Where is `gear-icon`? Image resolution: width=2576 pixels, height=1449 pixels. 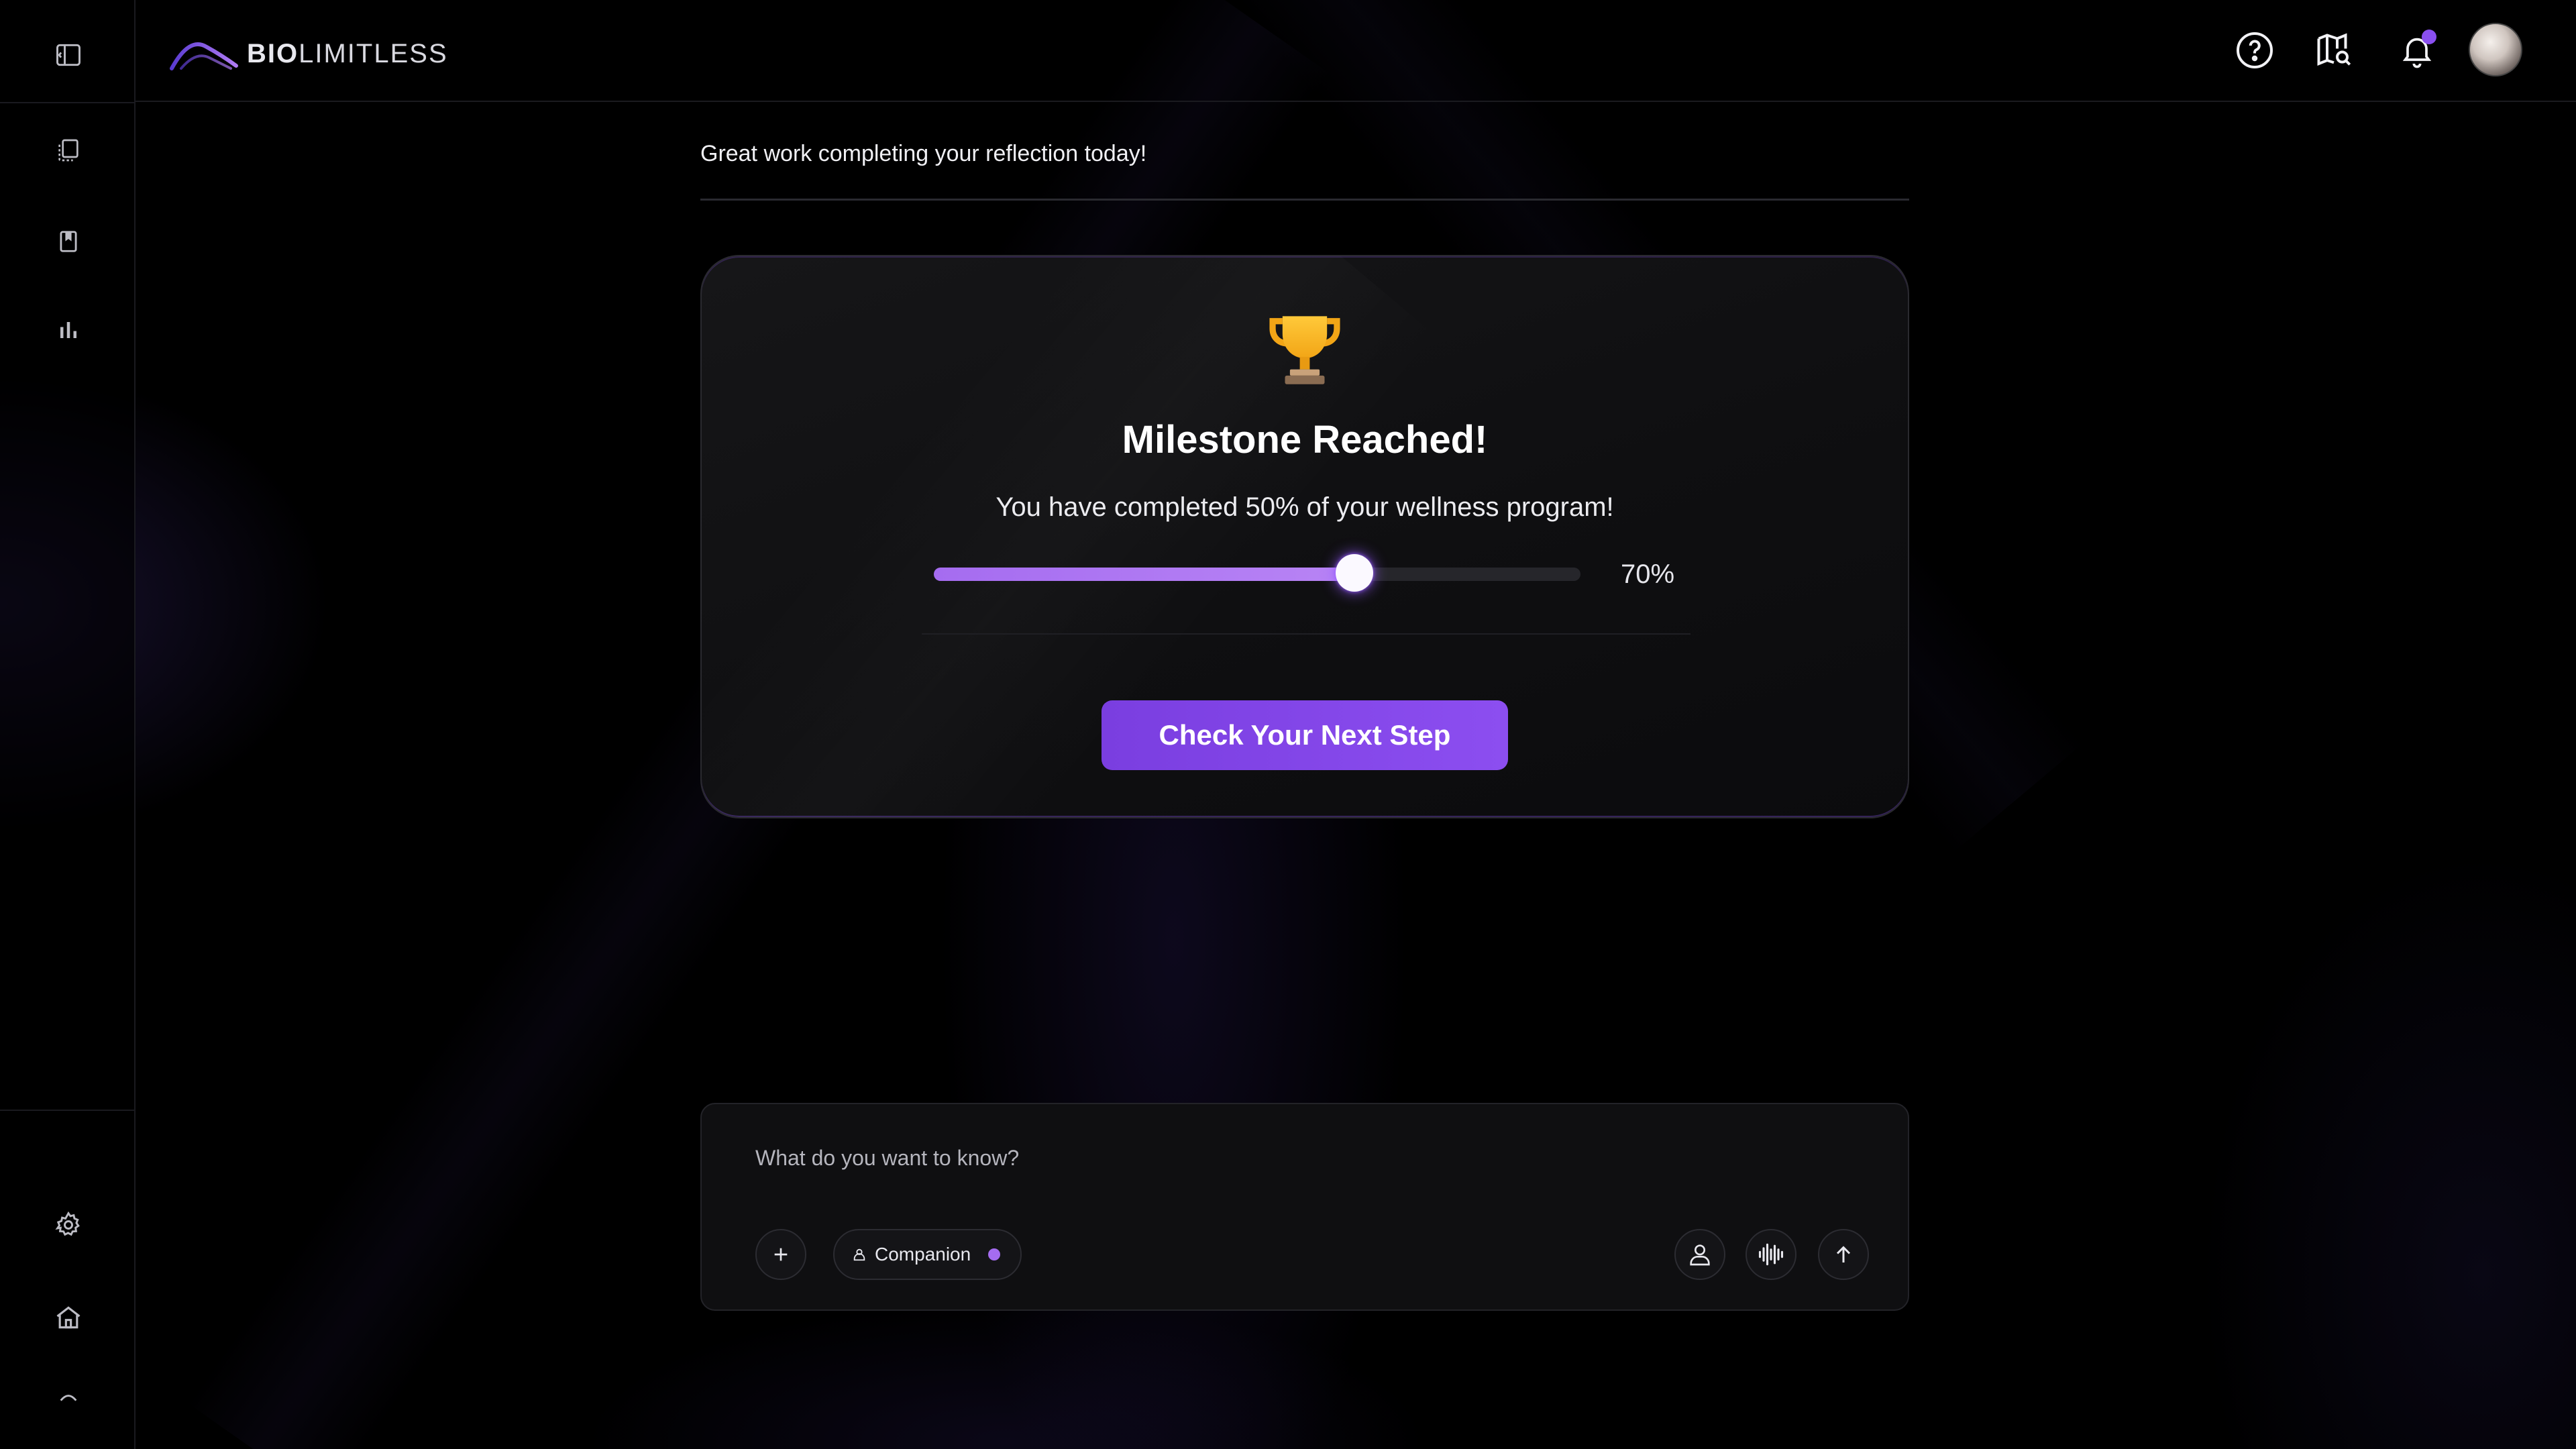
gear-icon is located at coordinates (68, 1224).